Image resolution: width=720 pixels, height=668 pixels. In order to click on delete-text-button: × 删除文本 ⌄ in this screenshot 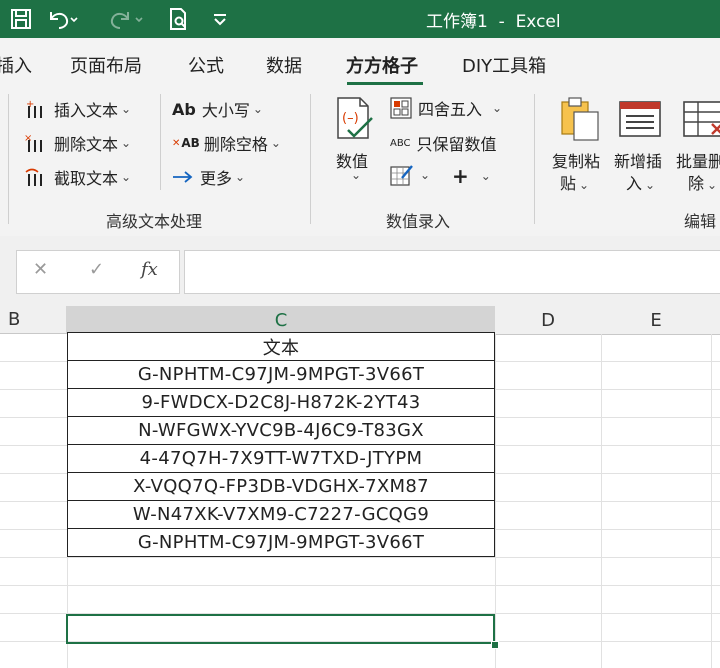, I will do `click(77, 143)`.